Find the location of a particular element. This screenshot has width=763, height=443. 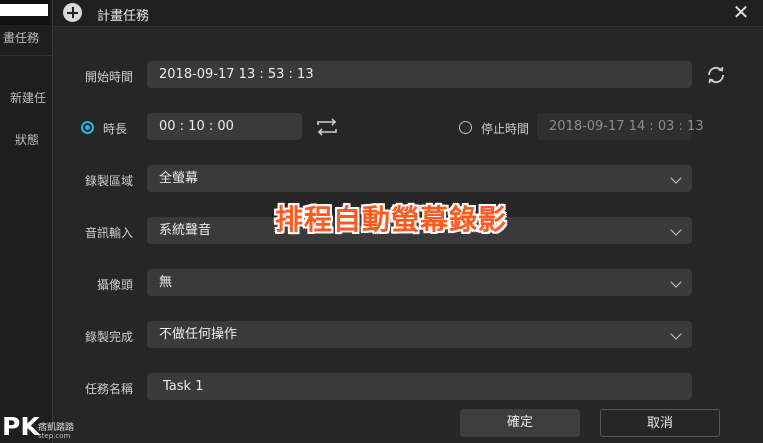

watermark-logo: PK is located at coordinates (21, 426).